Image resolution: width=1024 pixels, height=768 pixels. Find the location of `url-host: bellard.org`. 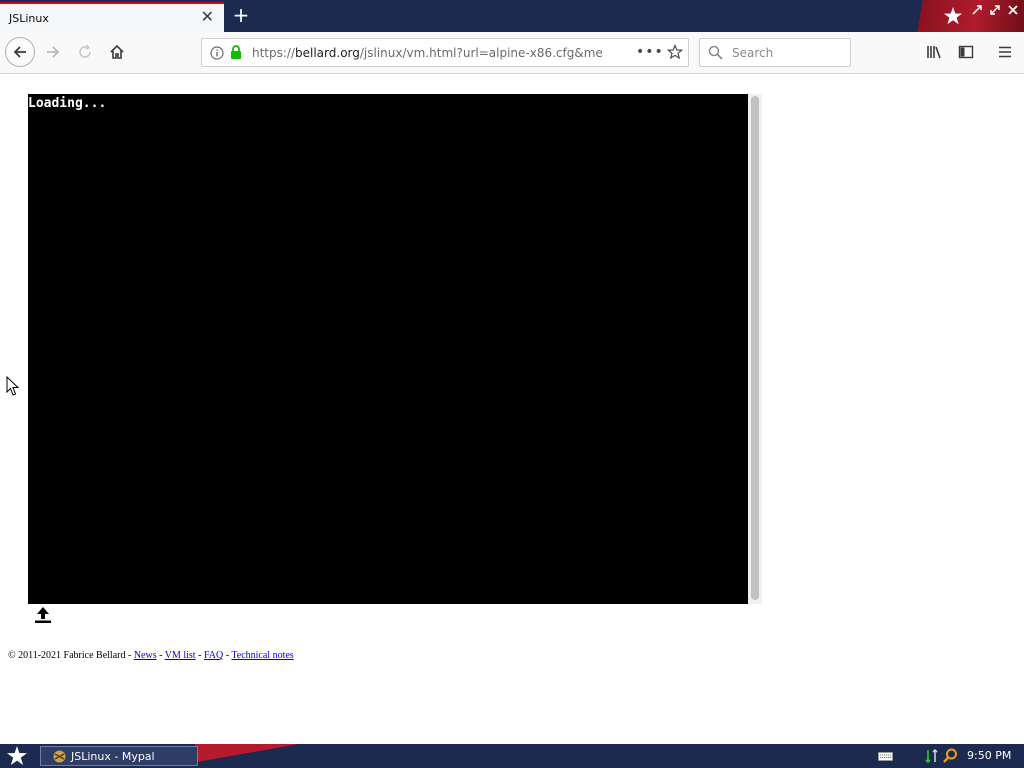

url-host: bellard.org is located at coordinates (327, 53).